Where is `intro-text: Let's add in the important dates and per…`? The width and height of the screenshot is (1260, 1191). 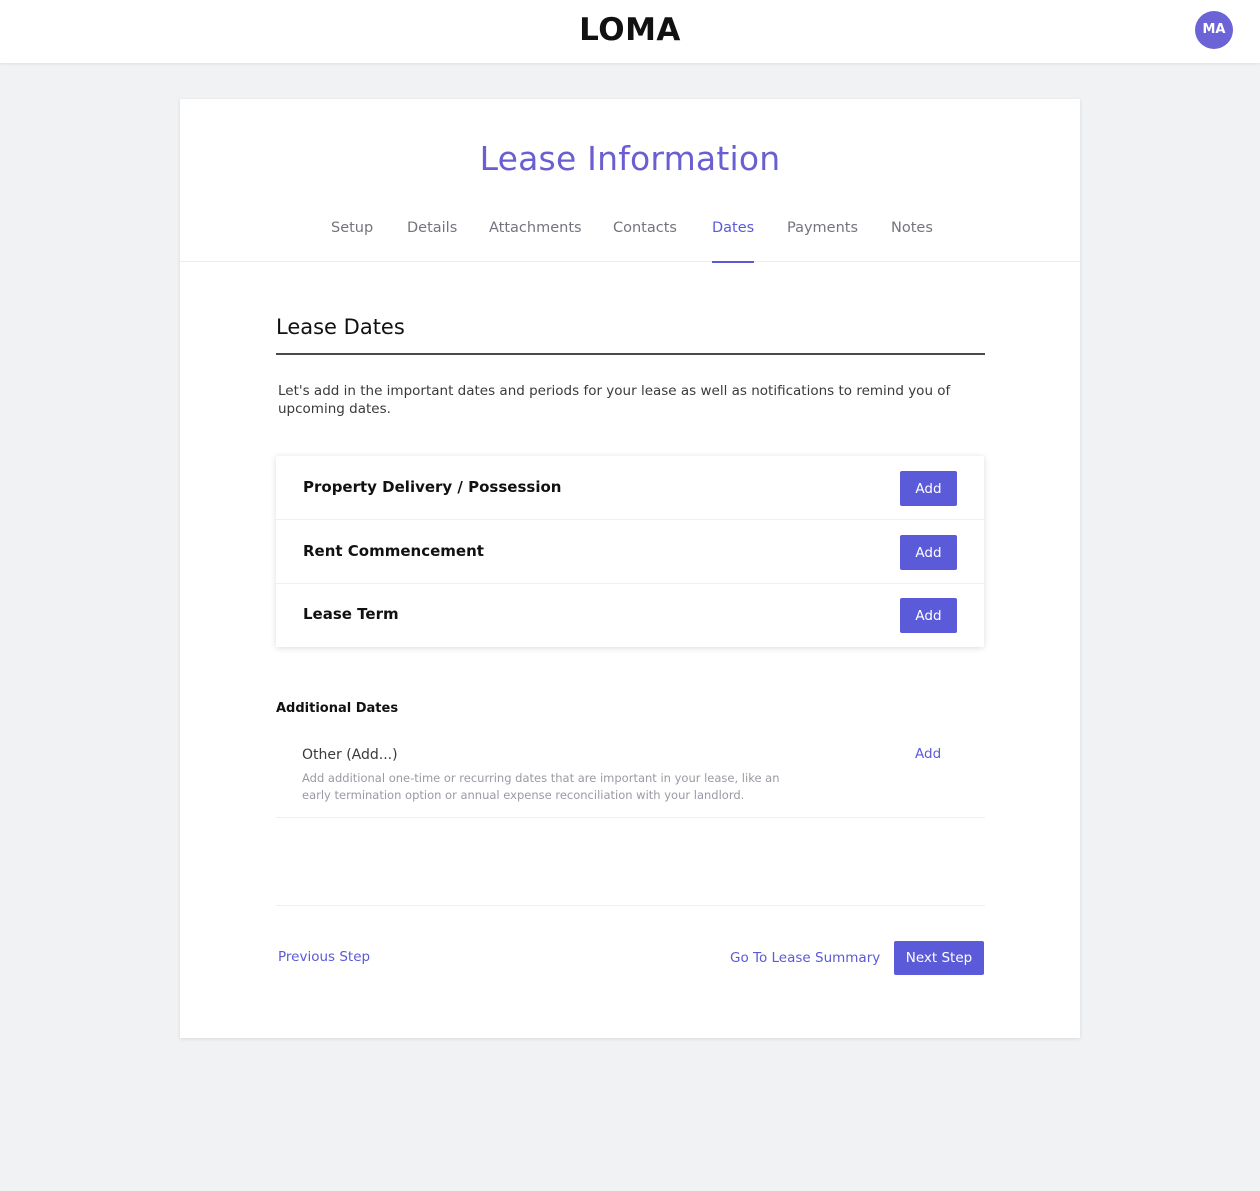
intro-text: Let's add in the important dates and per… is located at coordinates (614, 400).